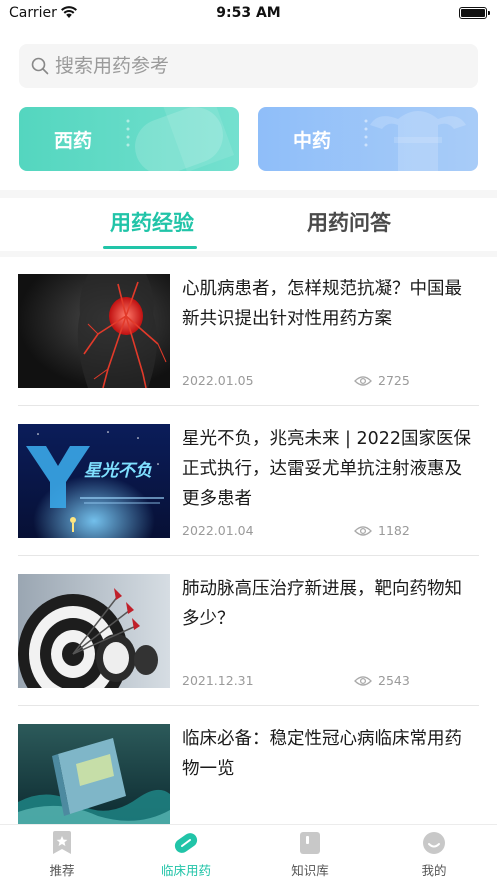 Image resolution: width=497 pixels, height=883 pixels. What do you see at coordinates (248, 631) in the screenshot?
I see `article-item: 肺动脉高压治疗新进展，靶向药物知多少？ 2021.12.31 2543` at bounding box center [248, 631].